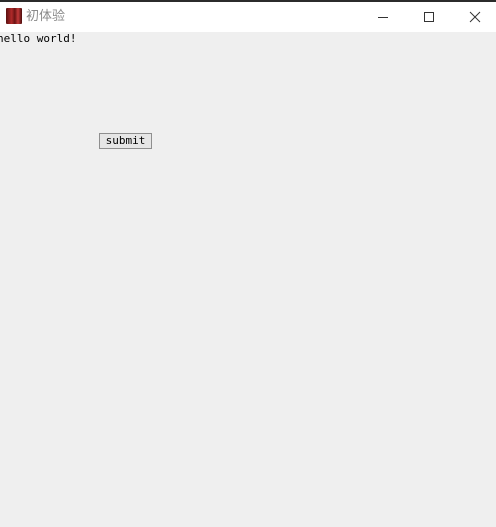 This screenshot has width=496, height=527. I want to click on minimize-icon, so click(383, 17).